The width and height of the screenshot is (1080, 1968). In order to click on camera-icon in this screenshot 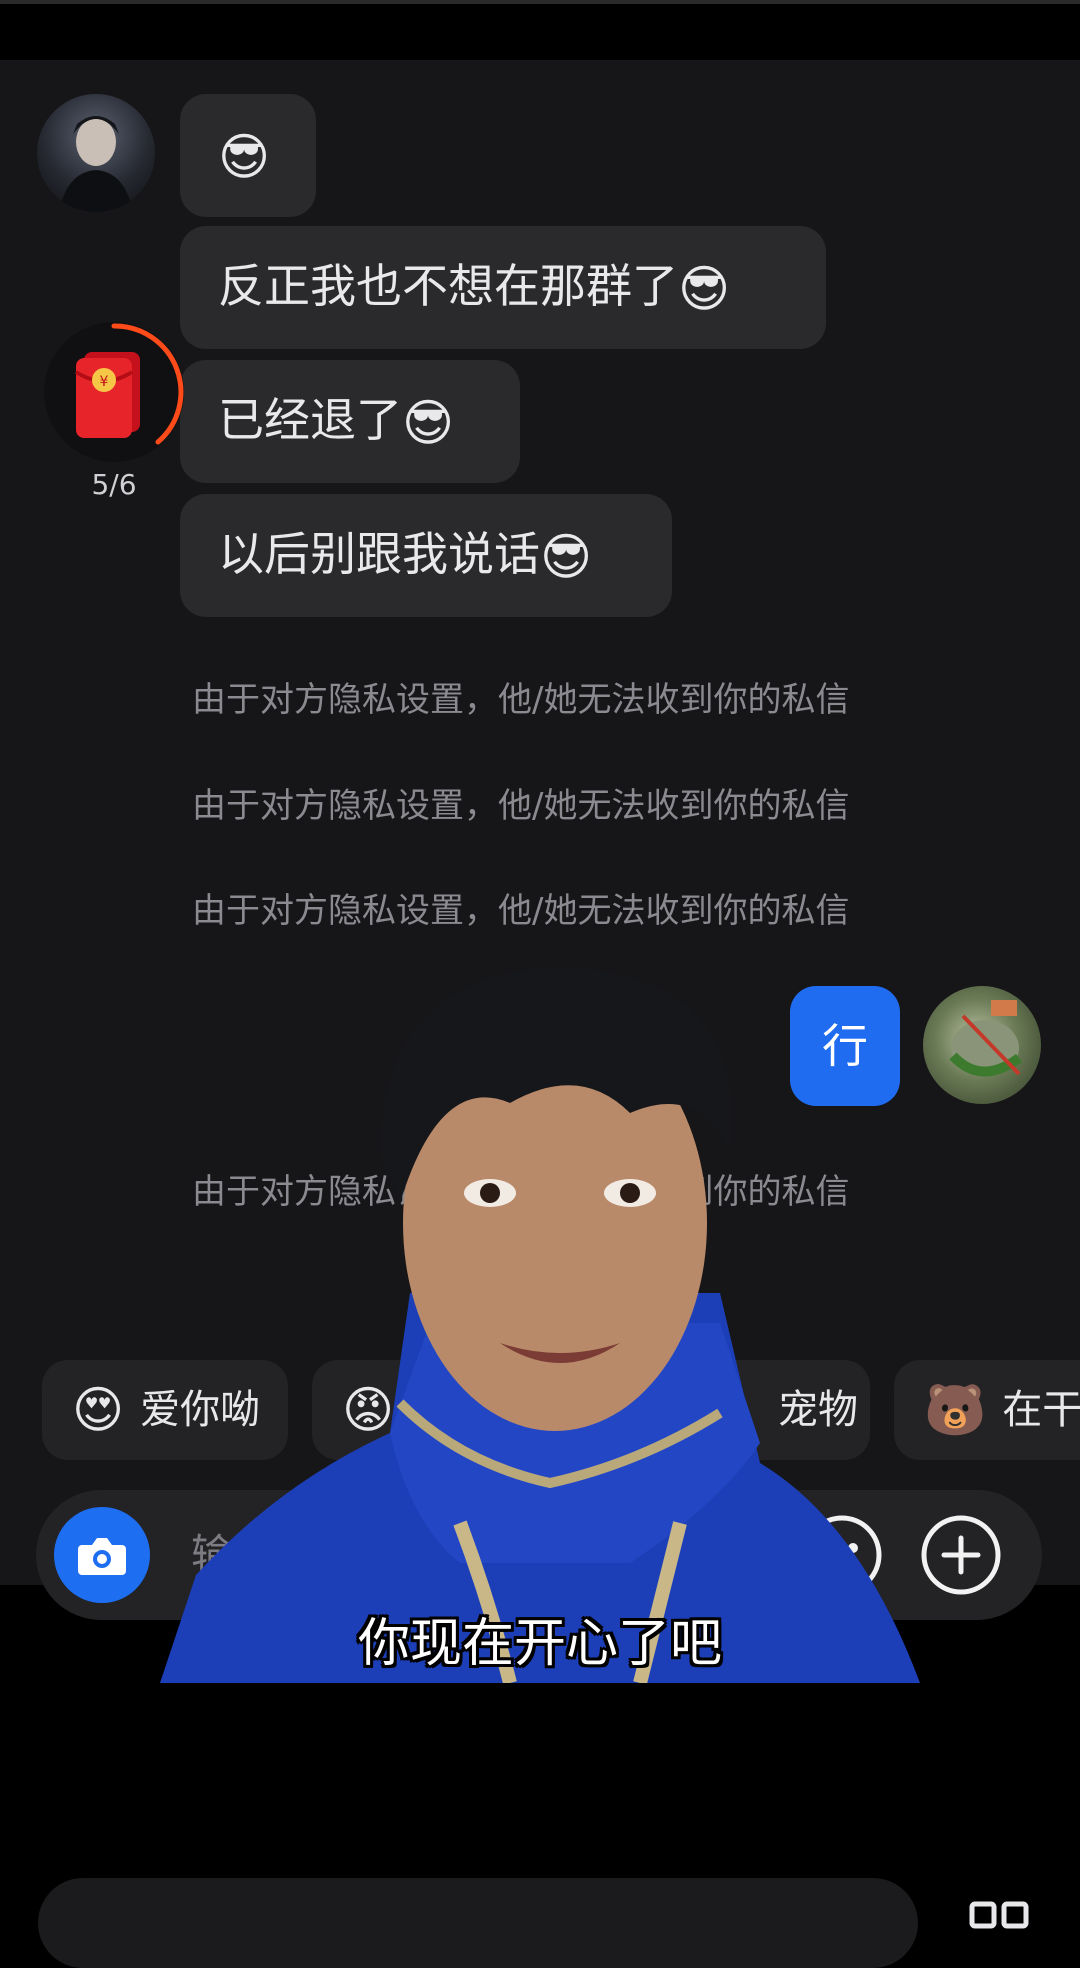, I will do `click(102, 1556)`.